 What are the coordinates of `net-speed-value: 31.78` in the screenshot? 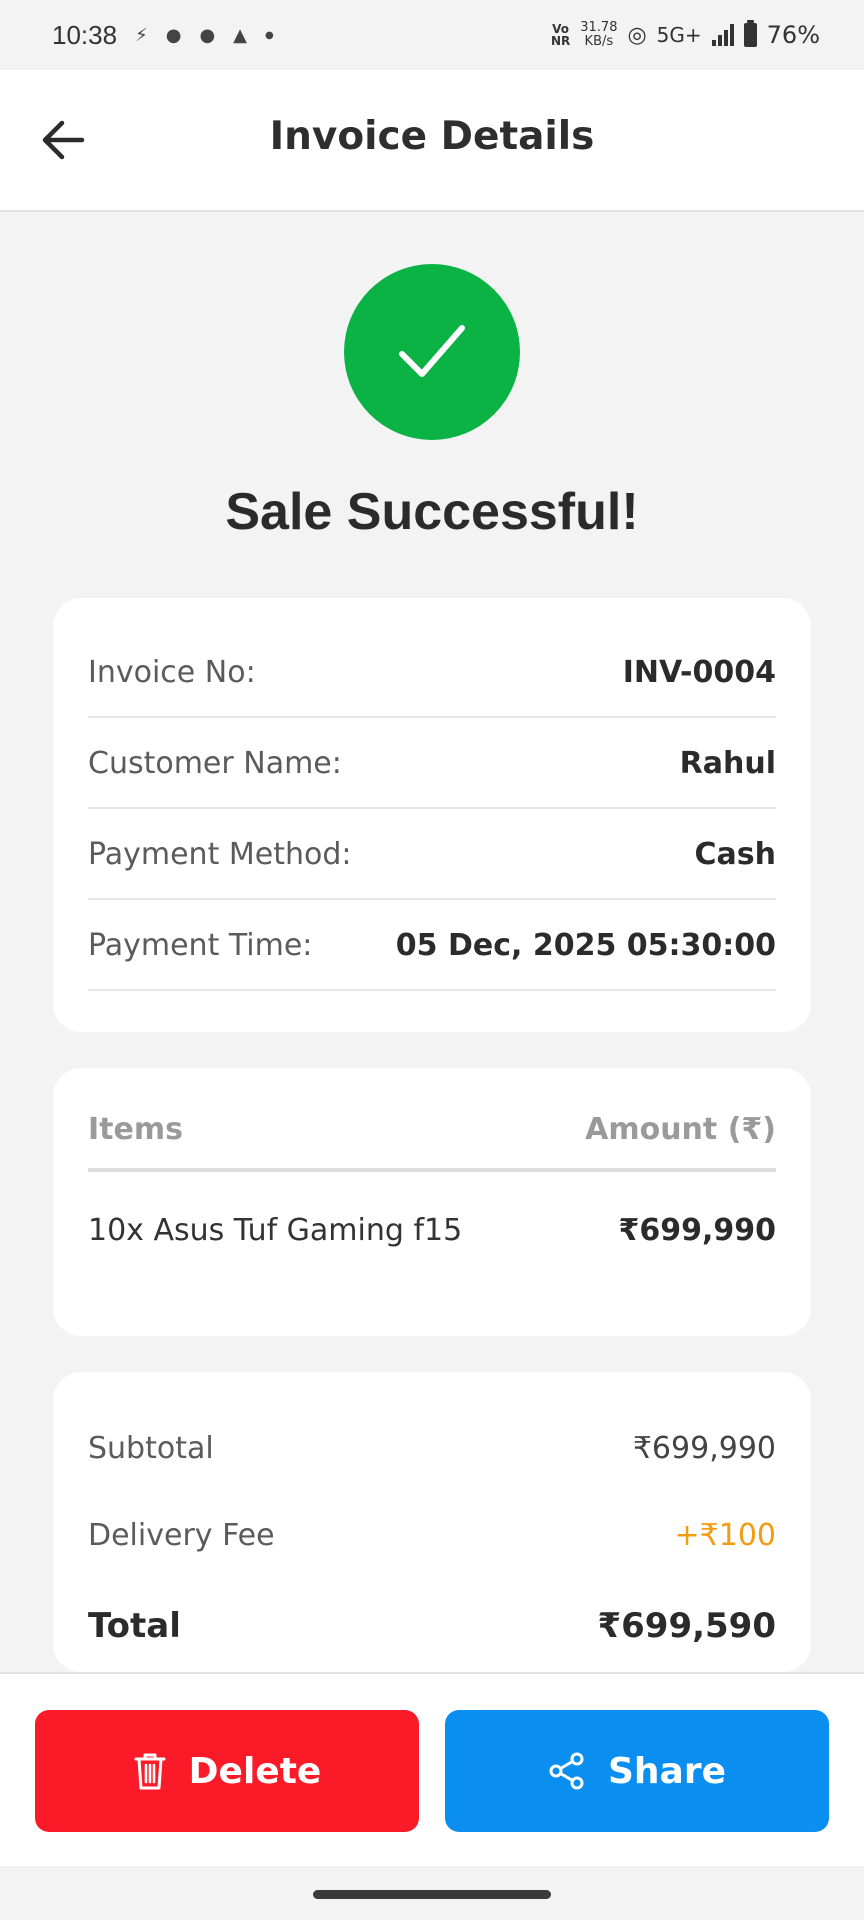 It's located at (599, 27).